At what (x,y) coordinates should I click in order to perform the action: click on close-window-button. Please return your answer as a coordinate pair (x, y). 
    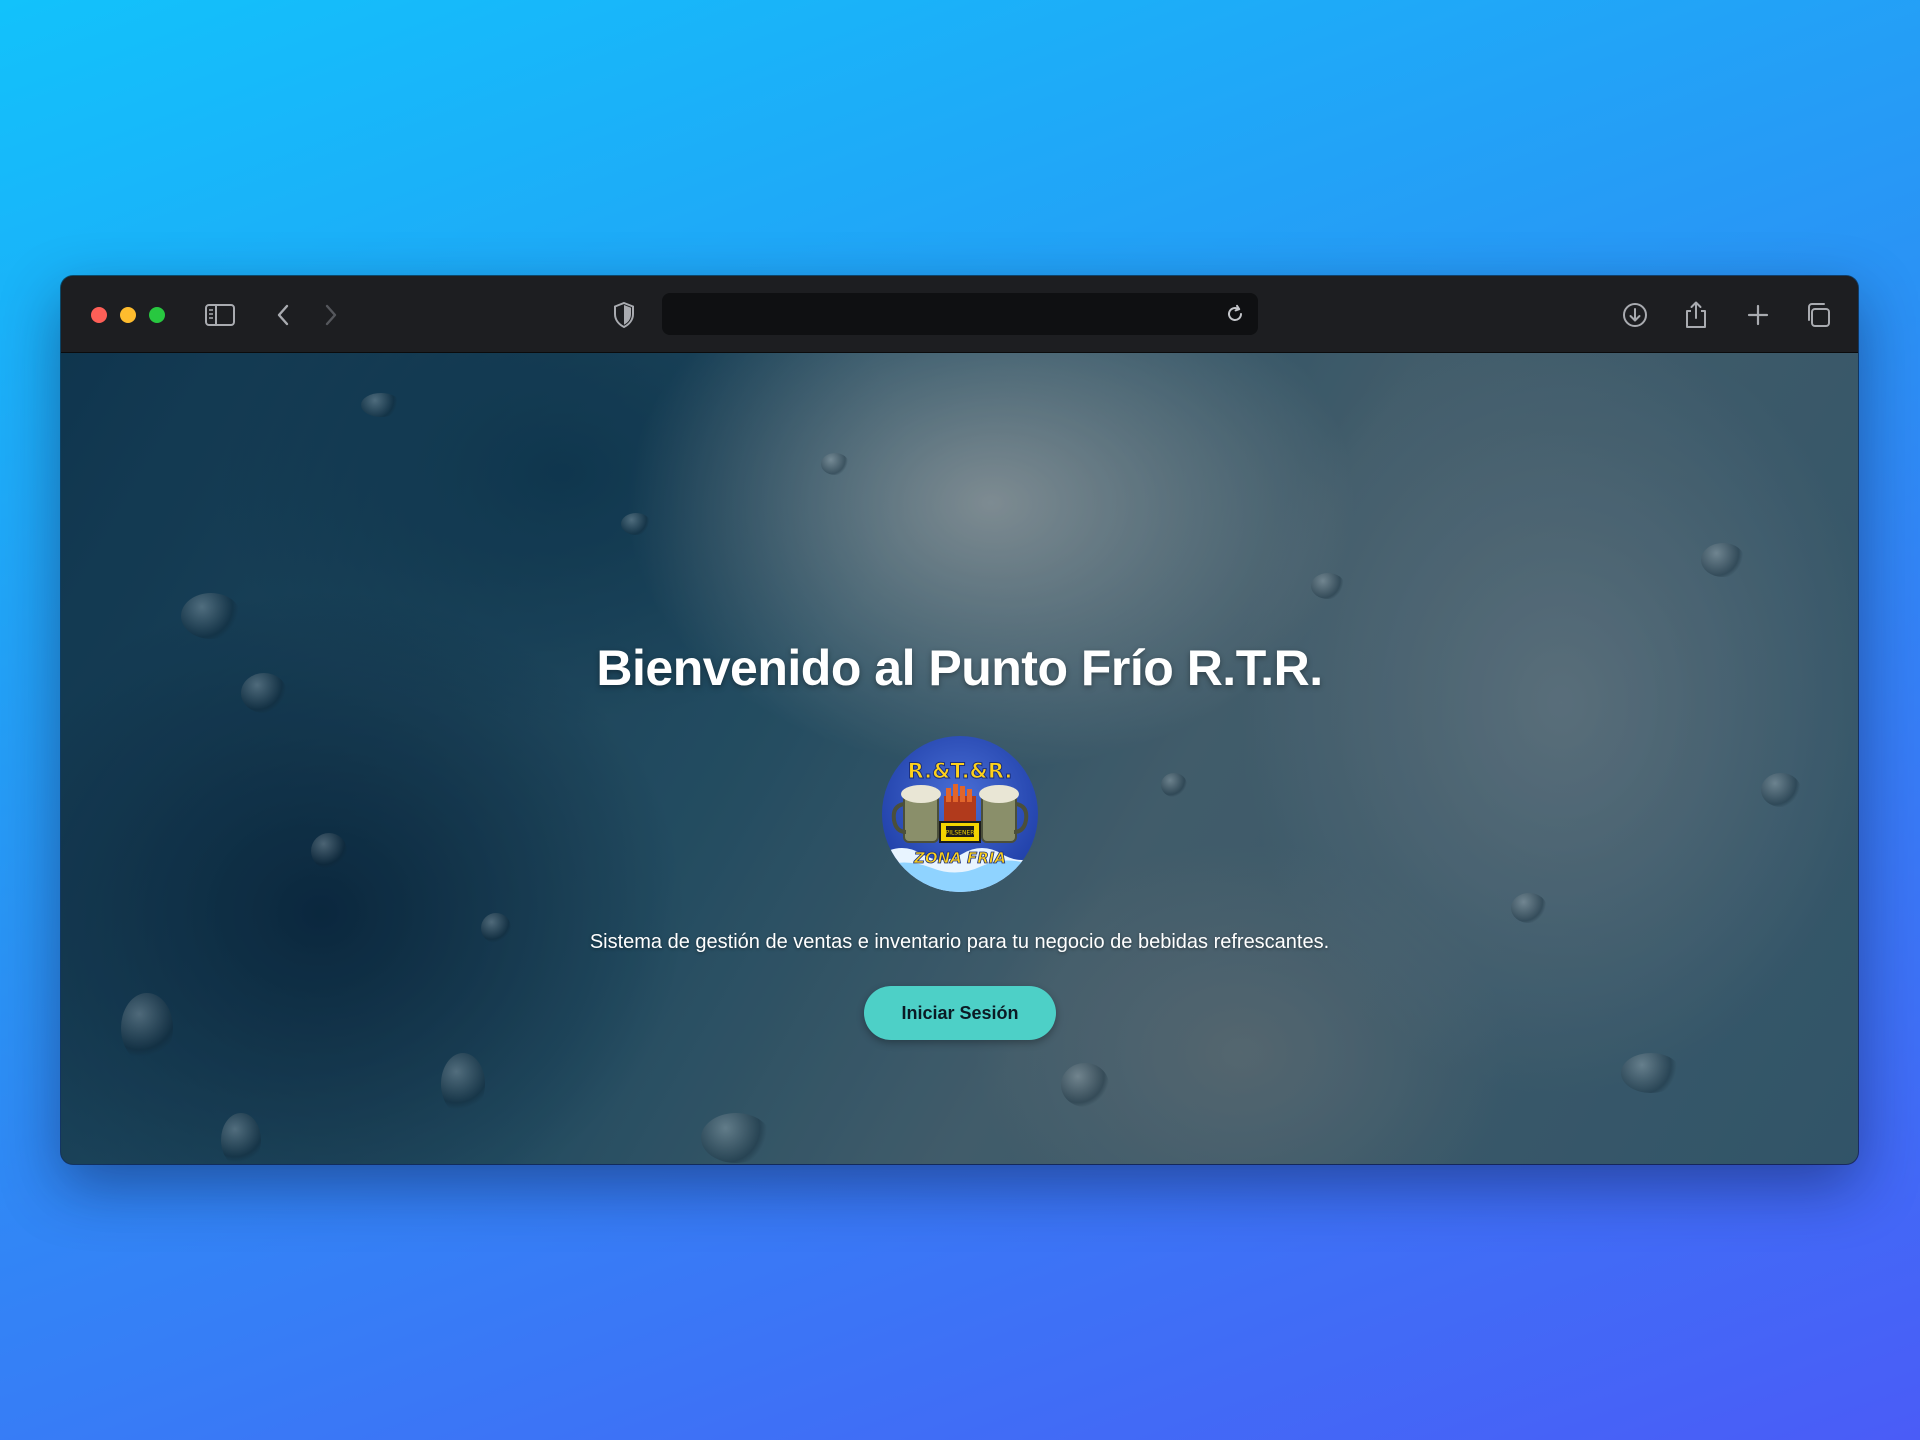
    Looking at the image, I should click on (99, 315).